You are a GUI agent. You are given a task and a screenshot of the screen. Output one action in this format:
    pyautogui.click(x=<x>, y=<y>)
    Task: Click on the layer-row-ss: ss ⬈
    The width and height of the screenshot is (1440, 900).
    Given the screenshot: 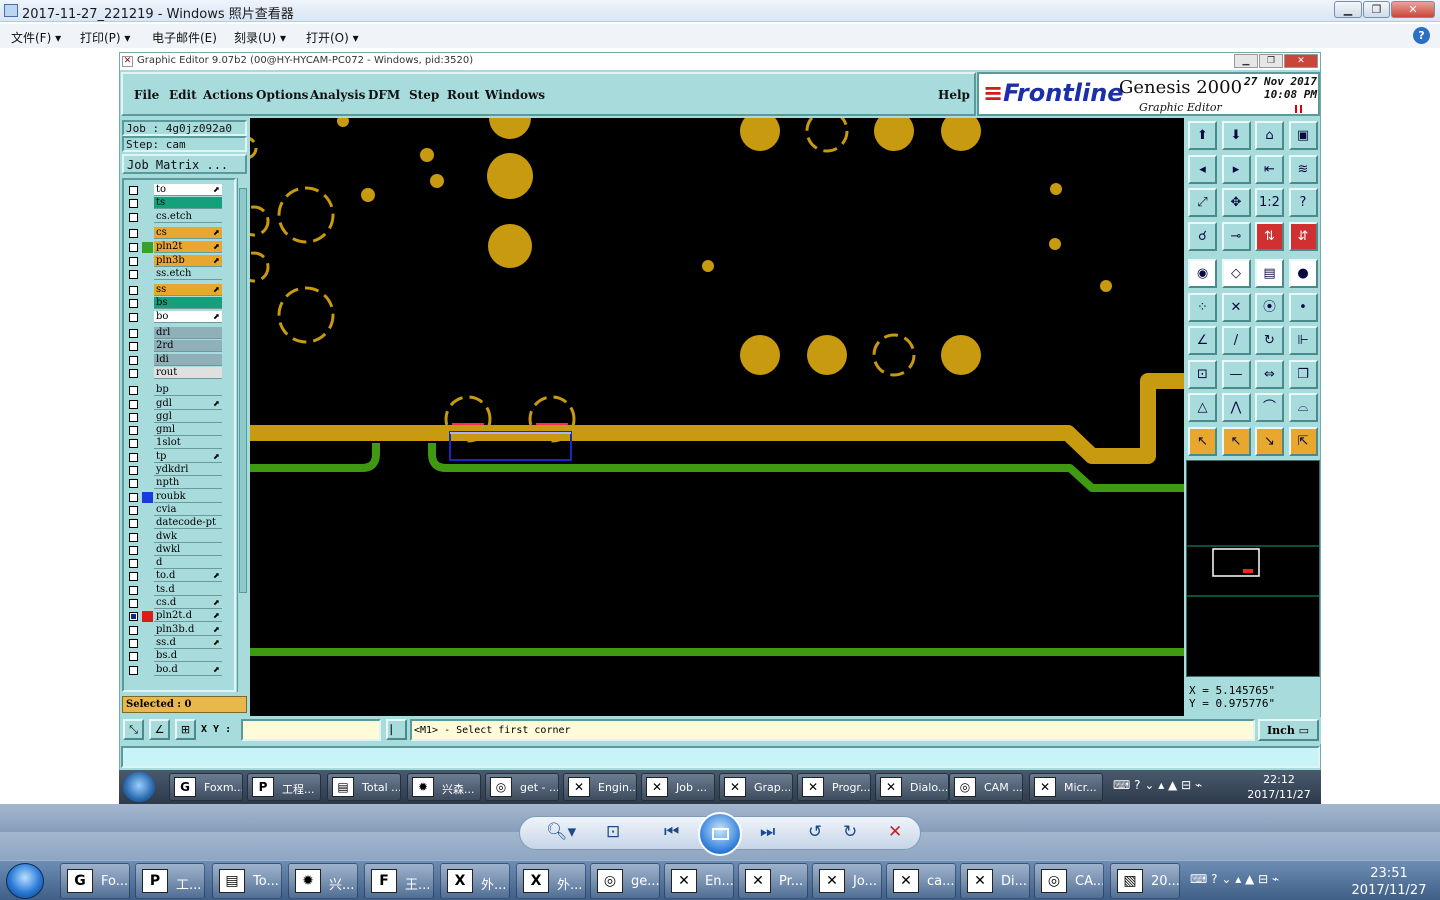 What is the action you would take?
    pyautogui.click(x=180, y=290)
    